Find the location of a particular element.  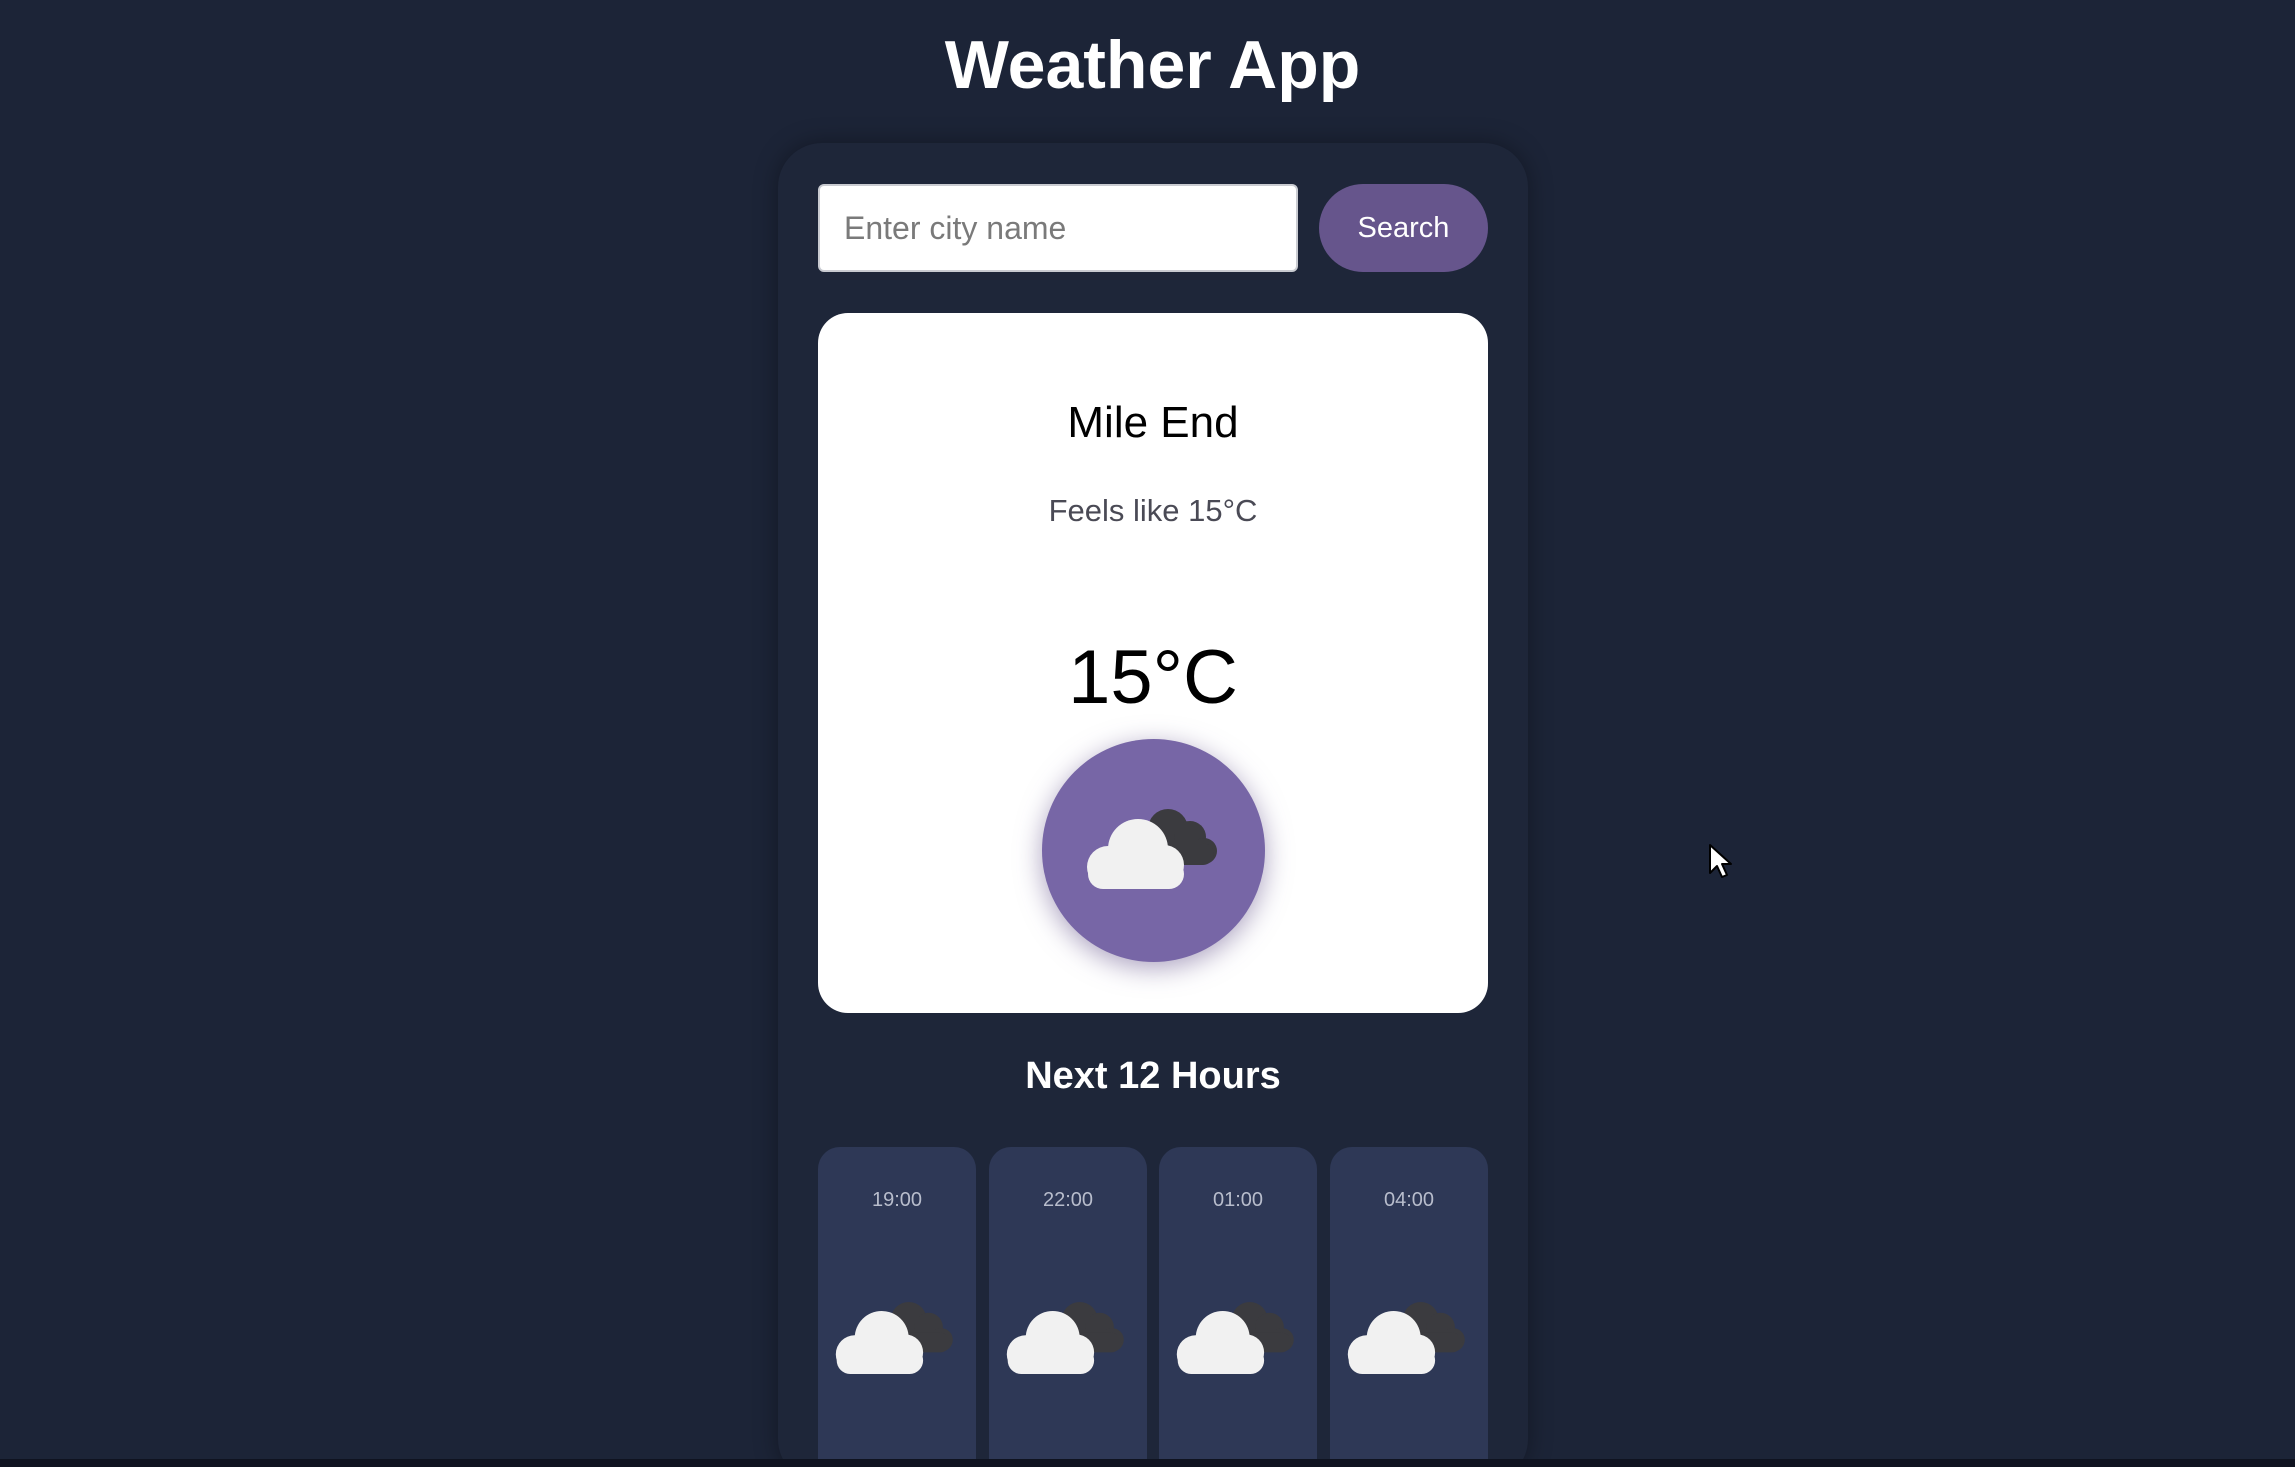

current-weather-icon-circle is located at coordinates (1153, 850).